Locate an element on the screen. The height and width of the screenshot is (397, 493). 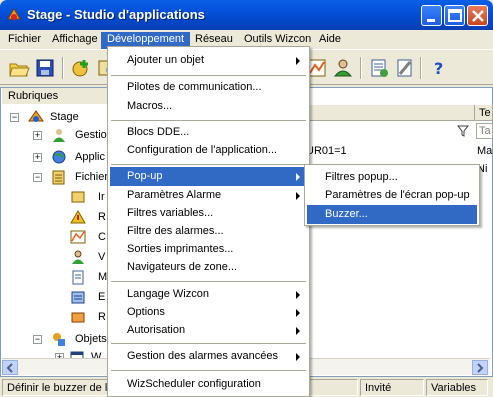
event-icon is located at coordinates (78, 297).